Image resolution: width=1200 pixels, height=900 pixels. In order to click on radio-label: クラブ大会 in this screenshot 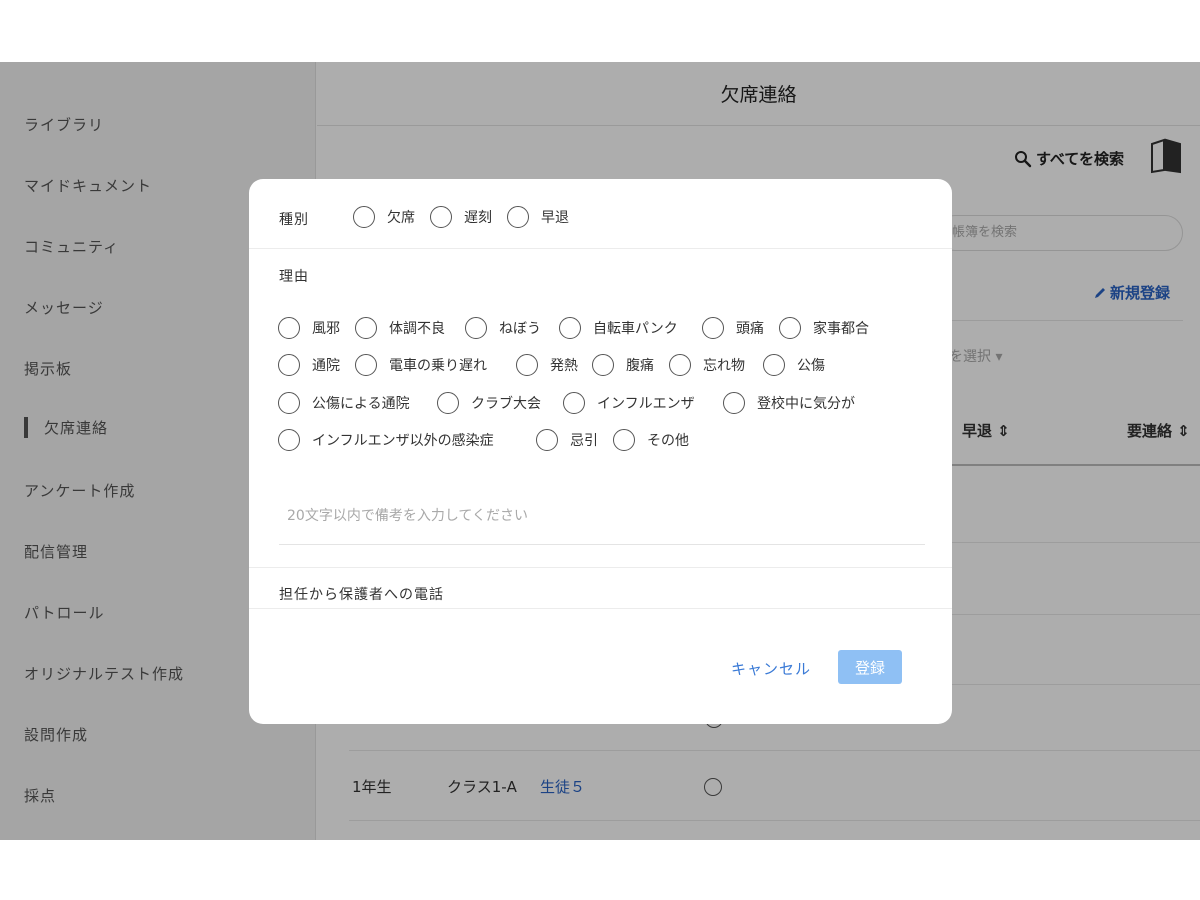, I will do `click(506, 404)`.